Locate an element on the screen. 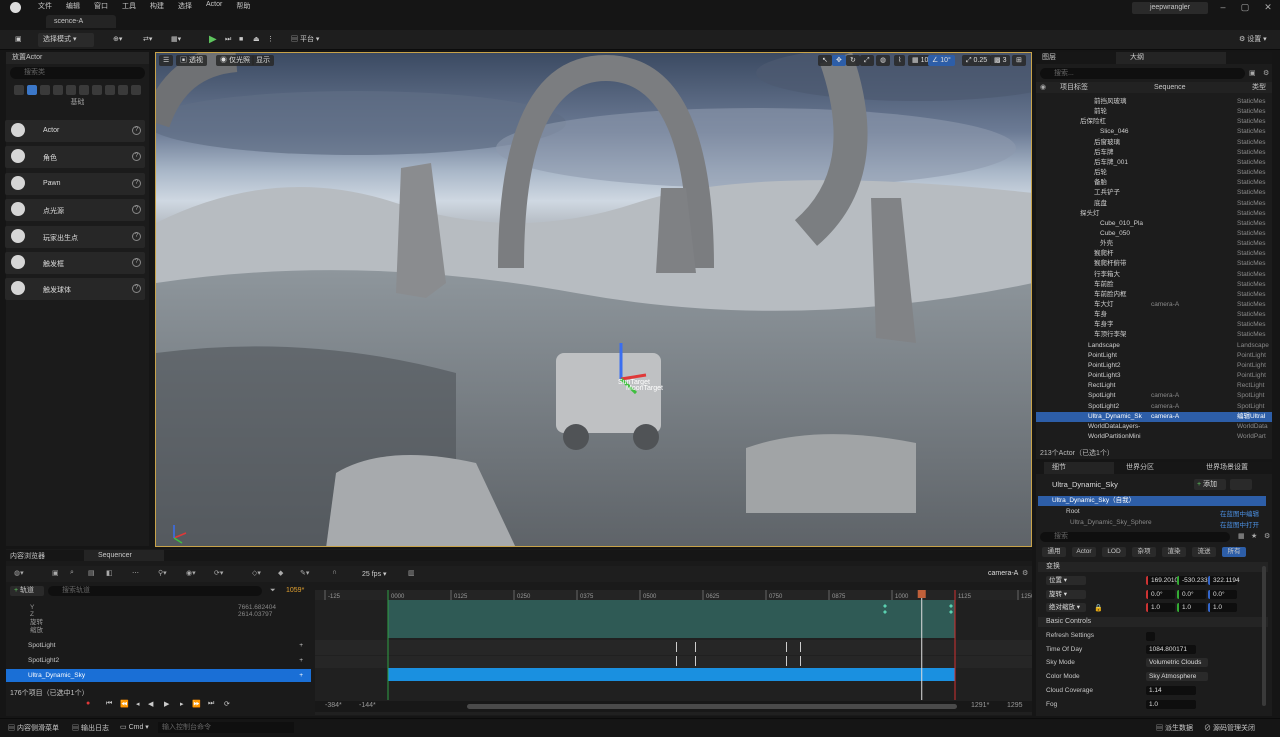 Image resolution: width=1280 pixels, height=737 pixels. outliner-row: WorldDataLayers- WorldData is located at coordinates (1154, 427).